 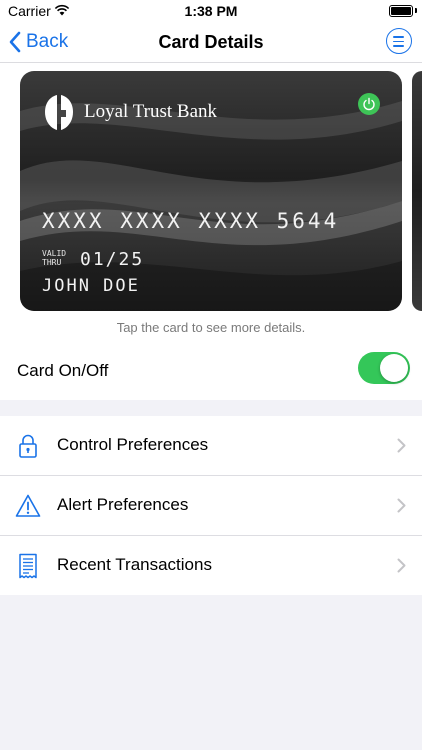 What do you see at coordinates (91, 286) in the screenshot?
I see `card-holder-name: JOHN DOE` at bounding box center [91, 286].